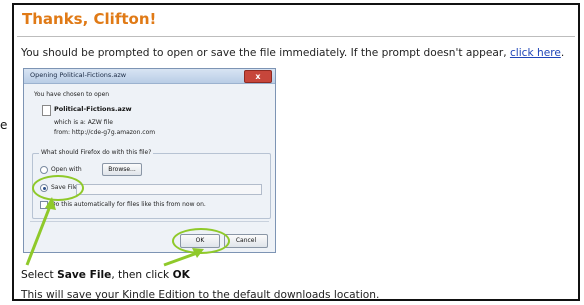 Image resolution: width=584 pixels, height=305 pixels. I want to click on cancel-button: Cancel, so click(246, 241).